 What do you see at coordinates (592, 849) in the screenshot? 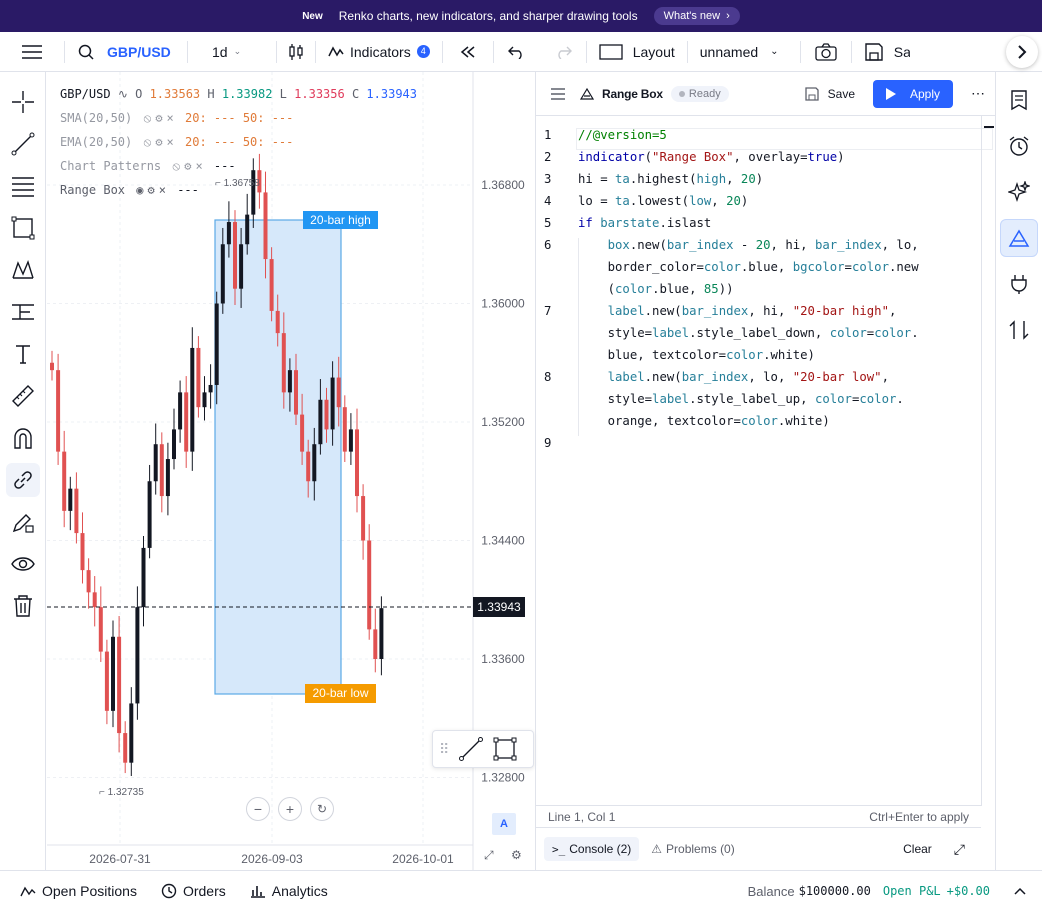
I see `console-tab: >_ Console (2)` at bounding box center [592, 849].